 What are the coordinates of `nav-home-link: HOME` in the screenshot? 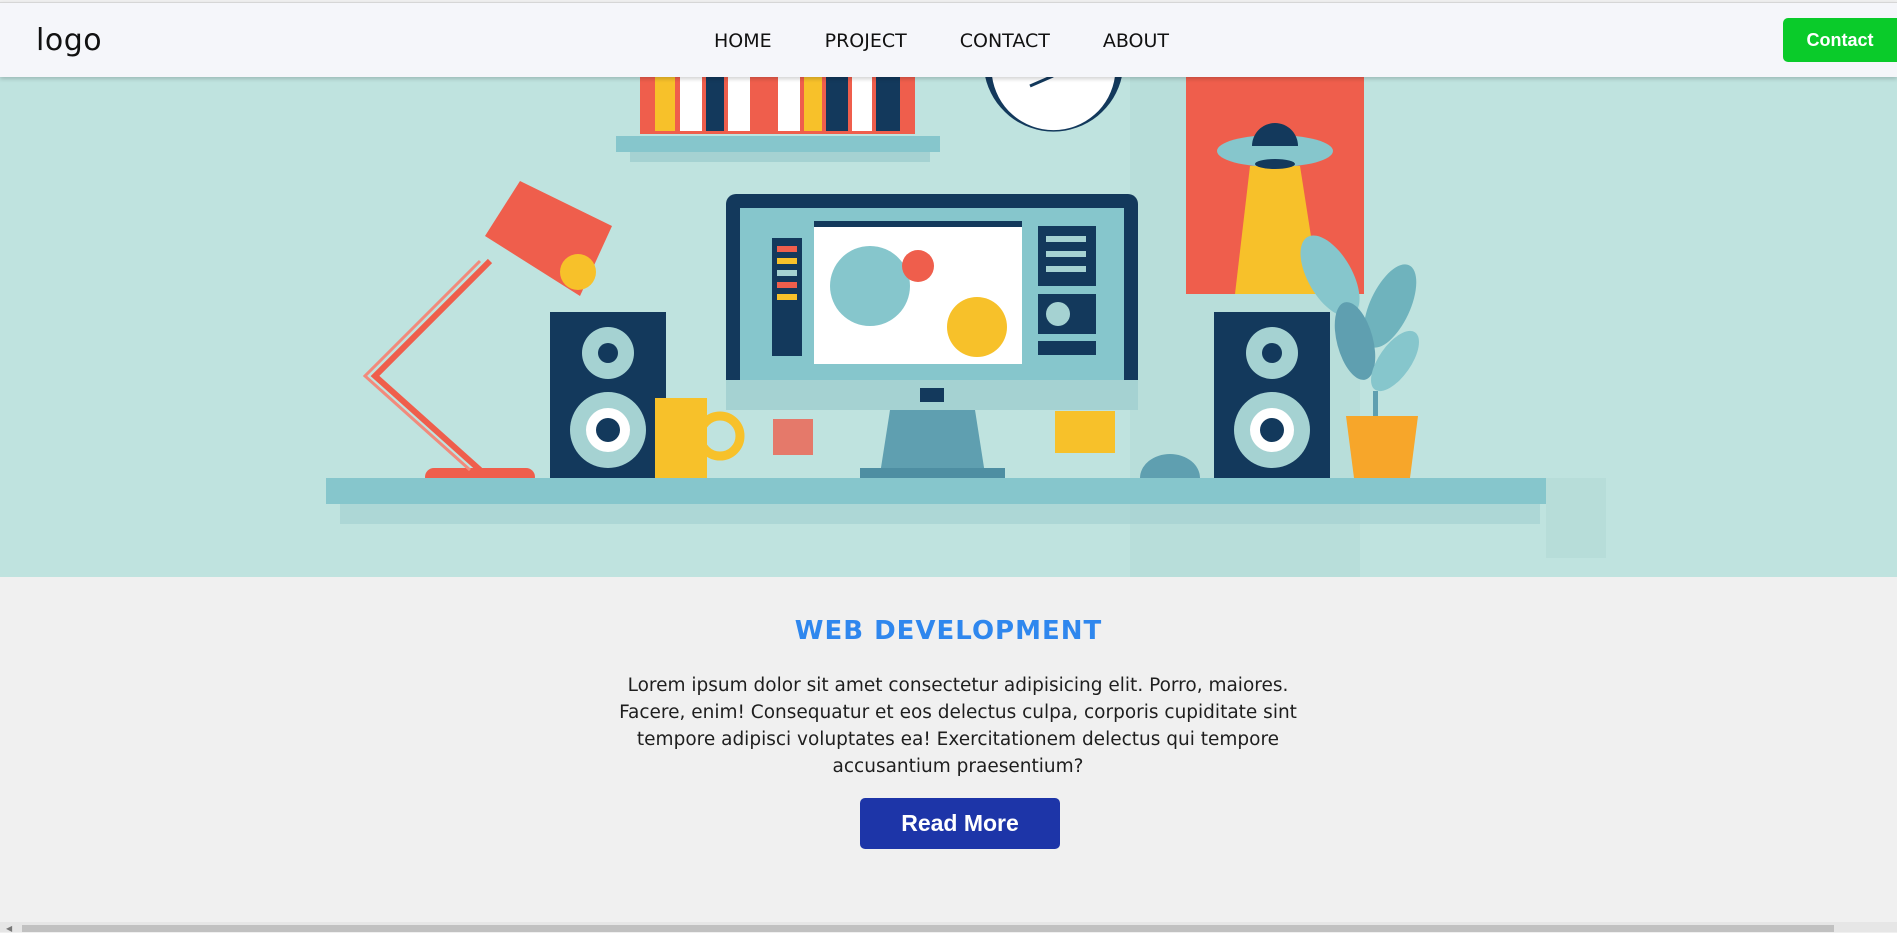 It's located at (743, 41).